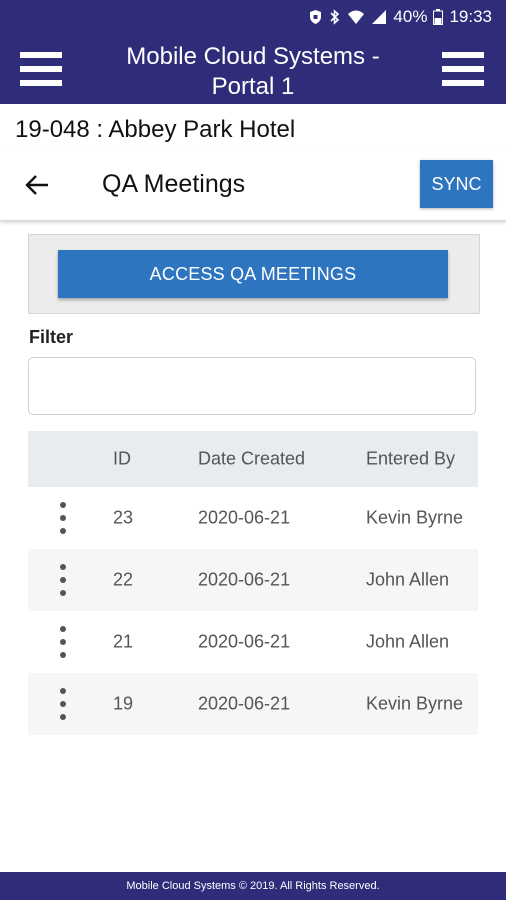  I want to click on battery-icon, so click(438, 17).